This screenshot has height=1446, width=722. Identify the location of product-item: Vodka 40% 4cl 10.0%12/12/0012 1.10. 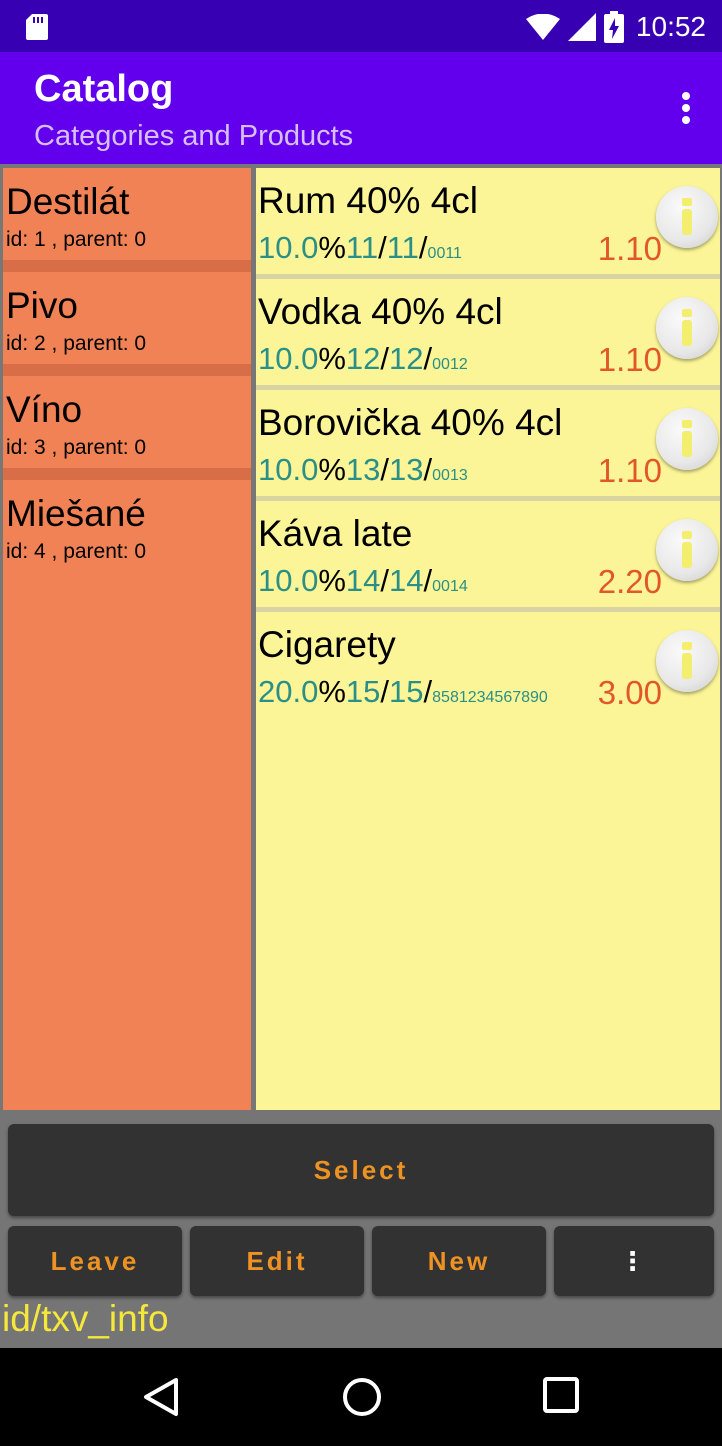
(488, 334).